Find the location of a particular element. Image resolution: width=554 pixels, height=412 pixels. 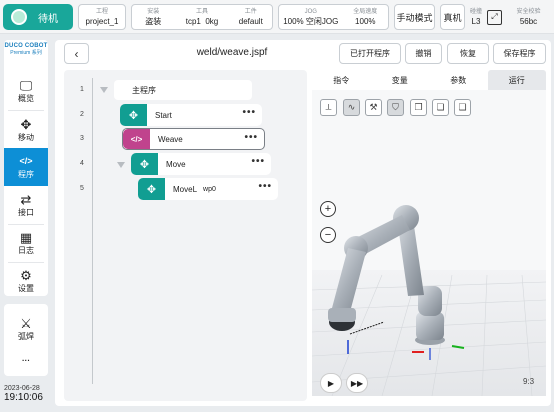

shield-icon: ⛉ is located at coordinates (395, 107).